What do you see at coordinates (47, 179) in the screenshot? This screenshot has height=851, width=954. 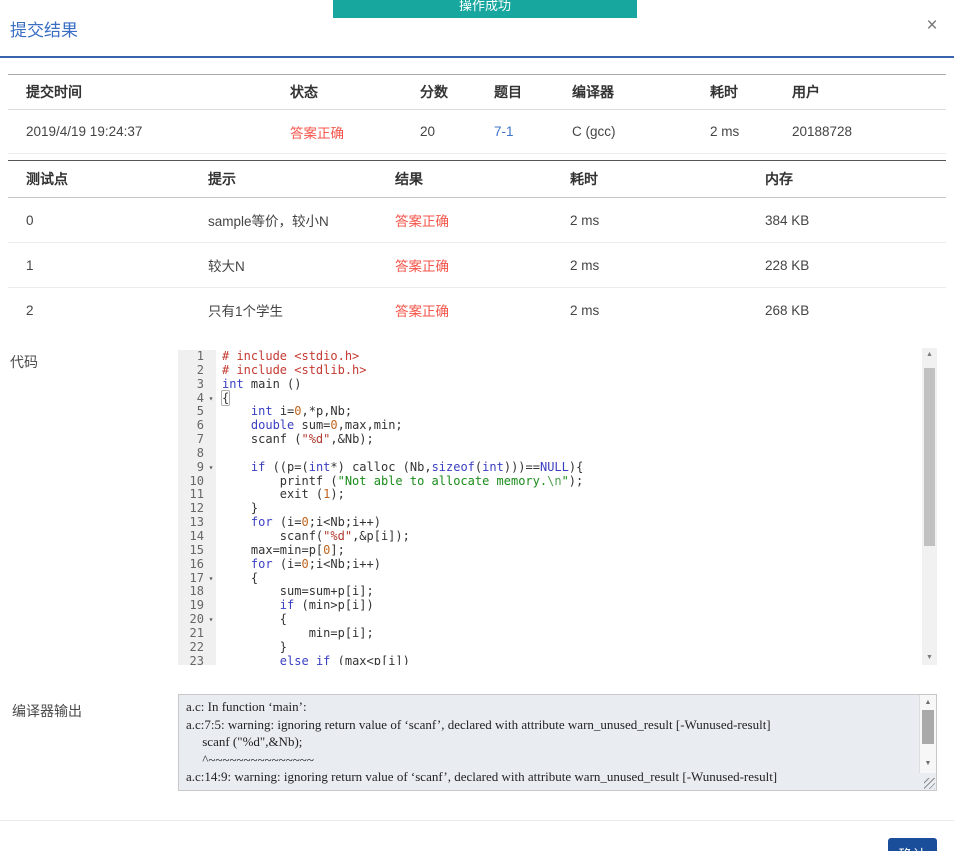 I see `col-header-testpoint: 测试点` at bounding box center [47, 179].